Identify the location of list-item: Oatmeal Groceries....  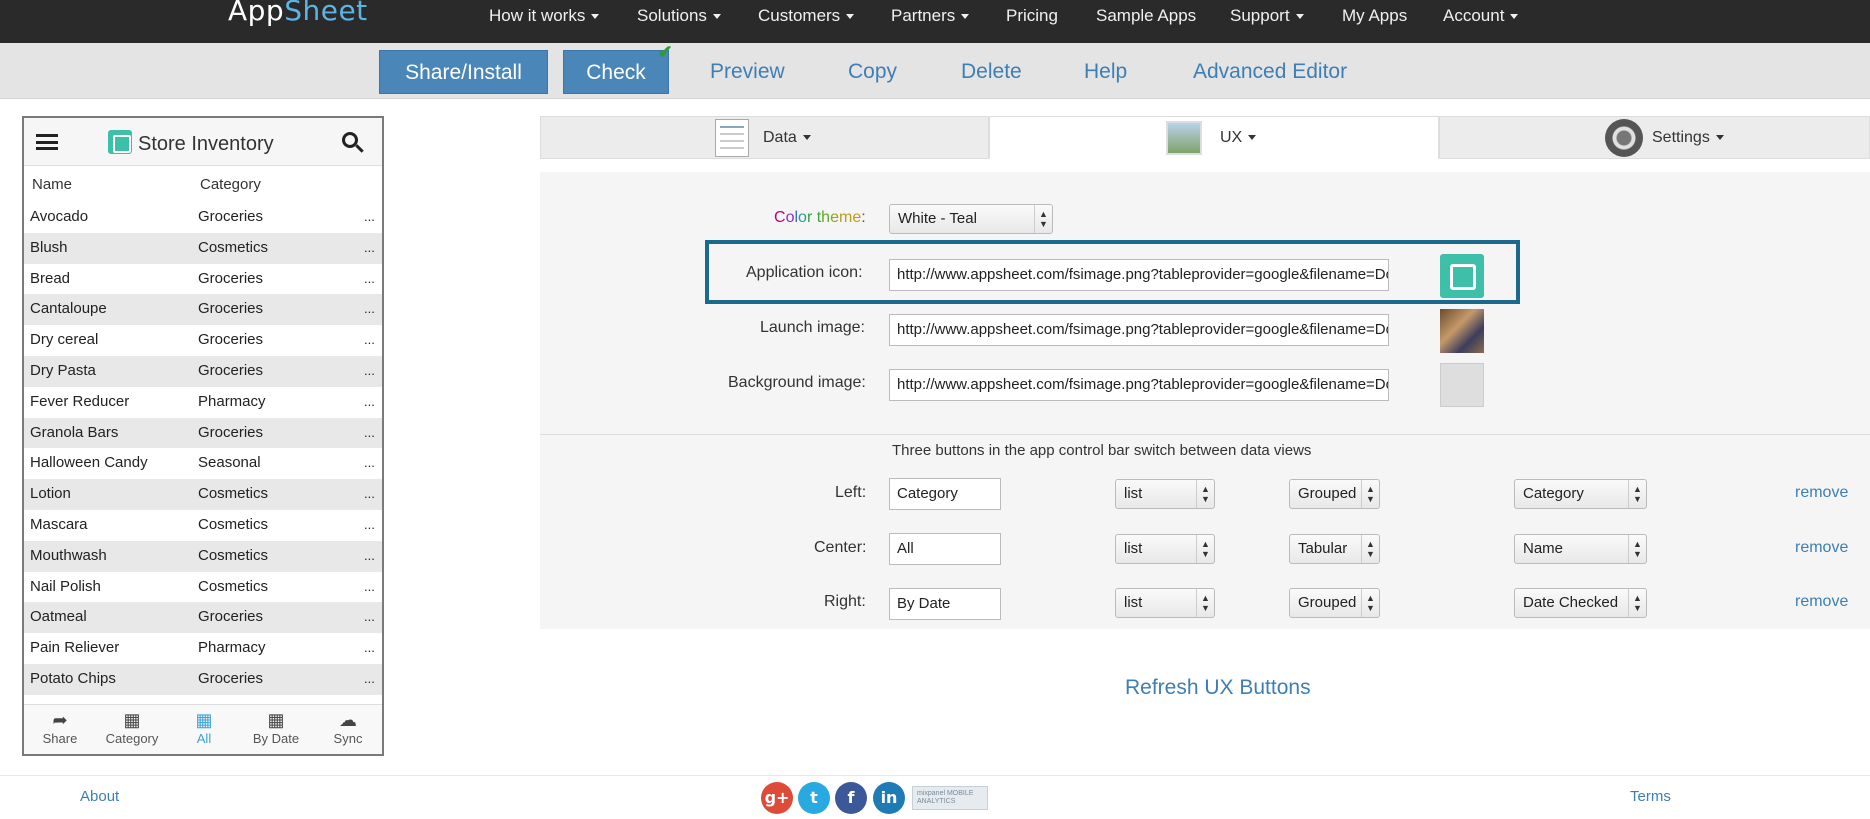
(203, 618).